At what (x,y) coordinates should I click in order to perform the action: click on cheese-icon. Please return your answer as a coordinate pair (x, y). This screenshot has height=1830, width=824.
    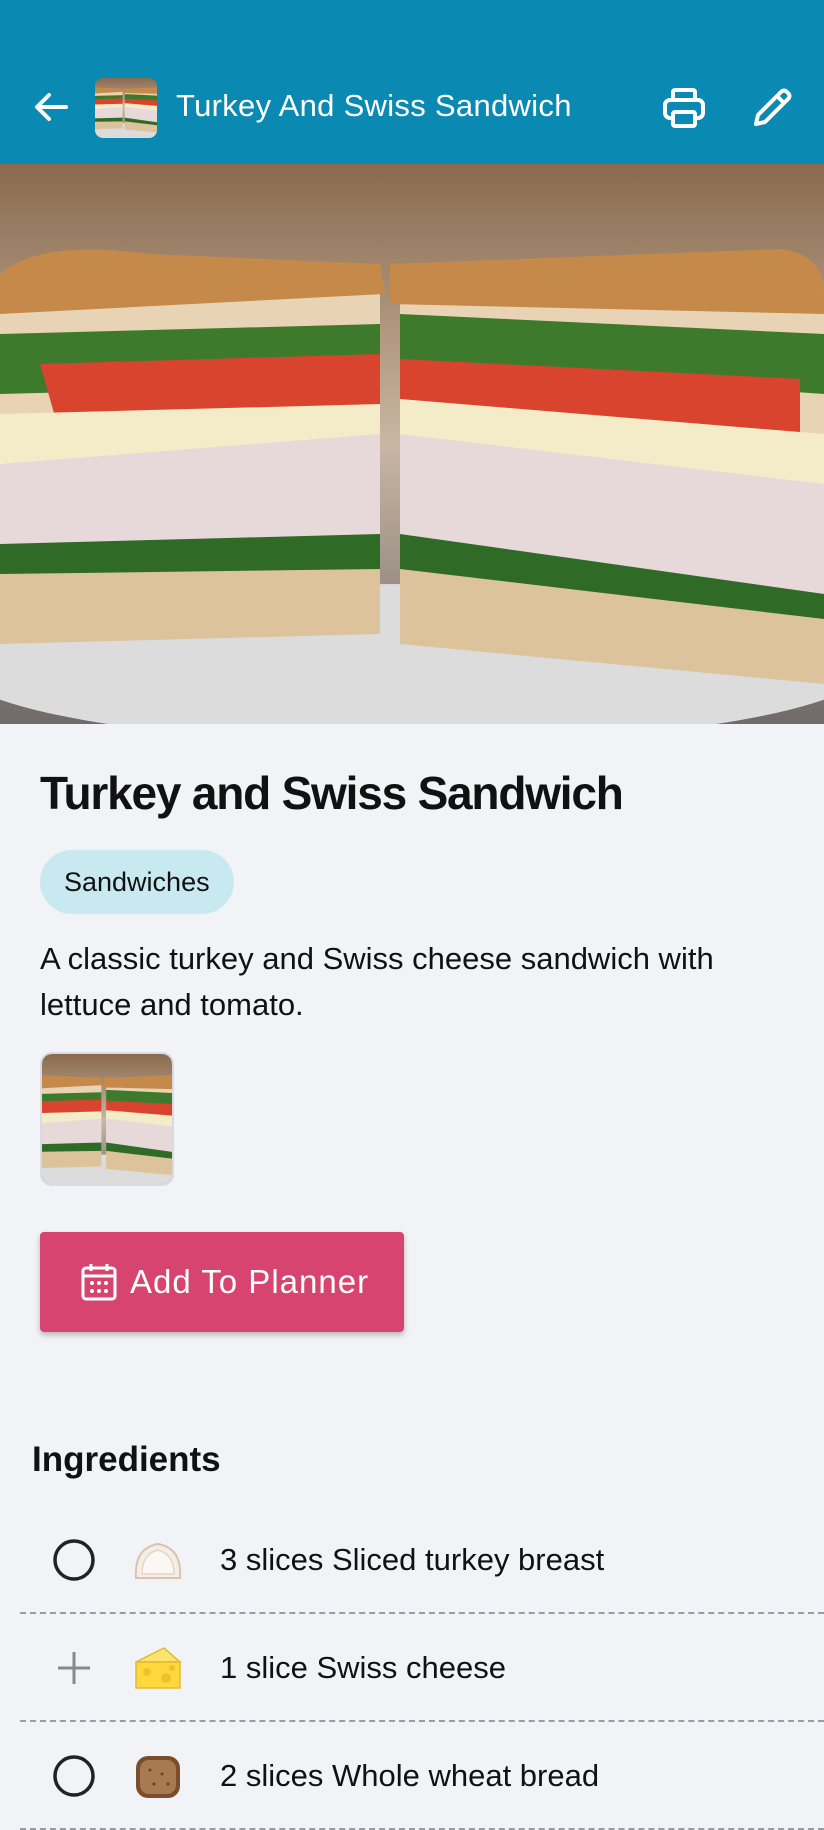
    Looking at the image, I should click on (158, 1668).